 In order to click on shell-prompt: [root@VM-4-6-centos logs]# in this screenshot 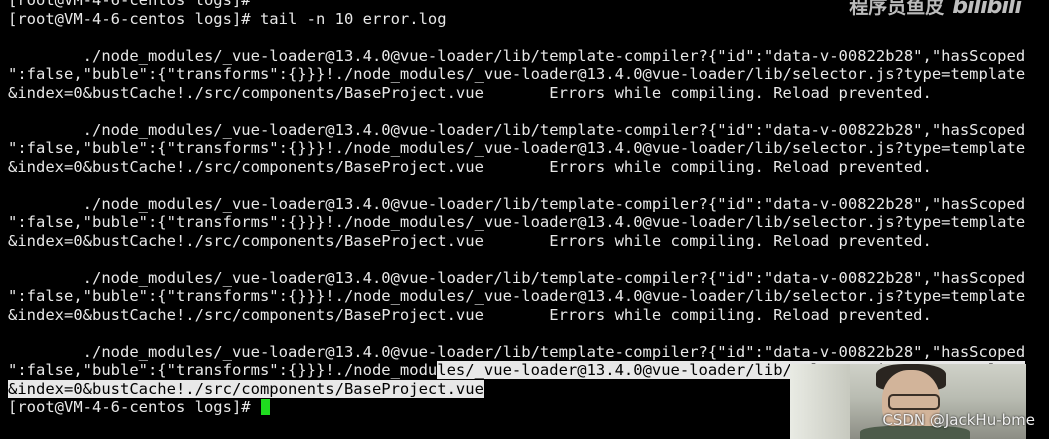, I will do `click(134, 407)`.